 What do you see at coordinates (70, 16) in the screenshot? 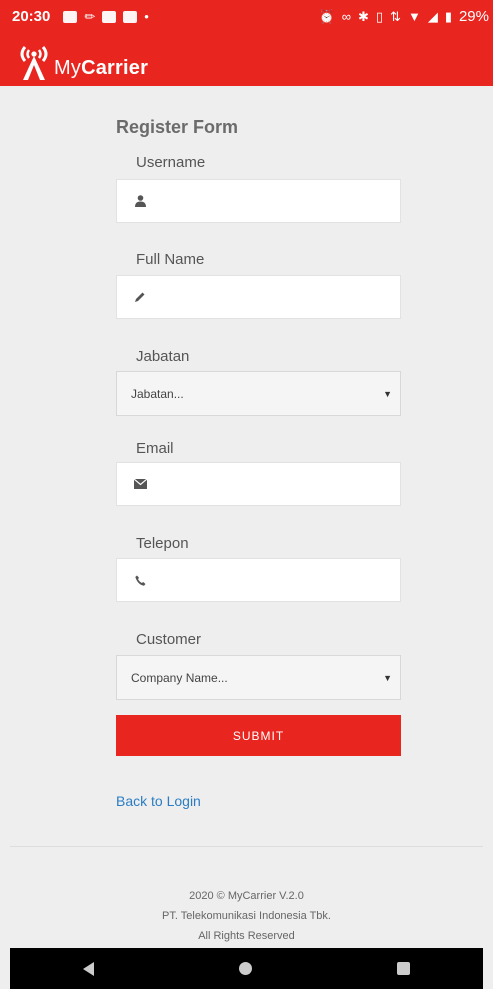
I see `photo-notification-icon` at bounding box center [70, 16].